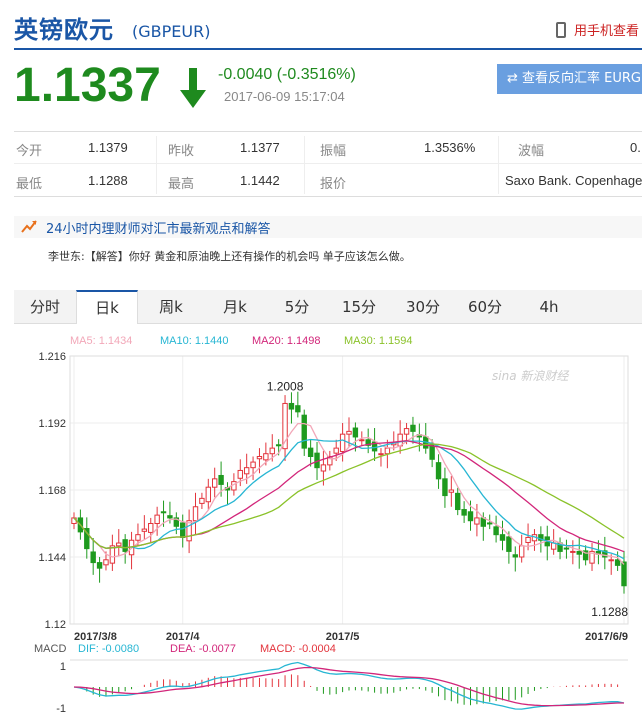 The image size is (642, 720). Describe the element at coordinates (287, 74) in the screenshot. I see `price-change: -0.0040 (-0.3516%)` at that location.